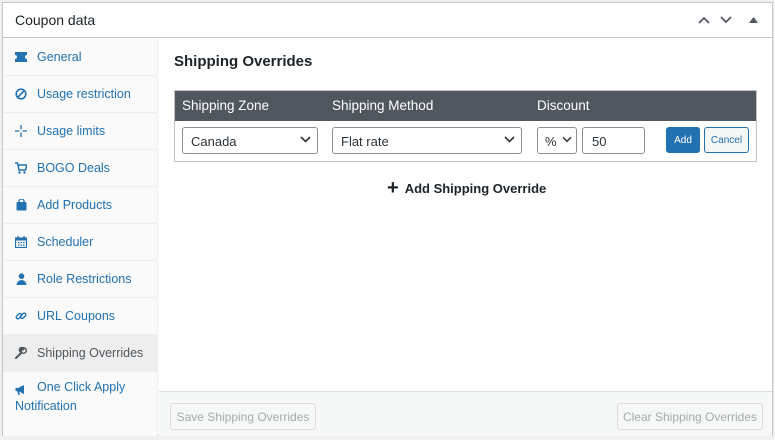 Image resolution: width=775 pixels, height=440 pixels. I want to click on link-icon, so click(21, 316).